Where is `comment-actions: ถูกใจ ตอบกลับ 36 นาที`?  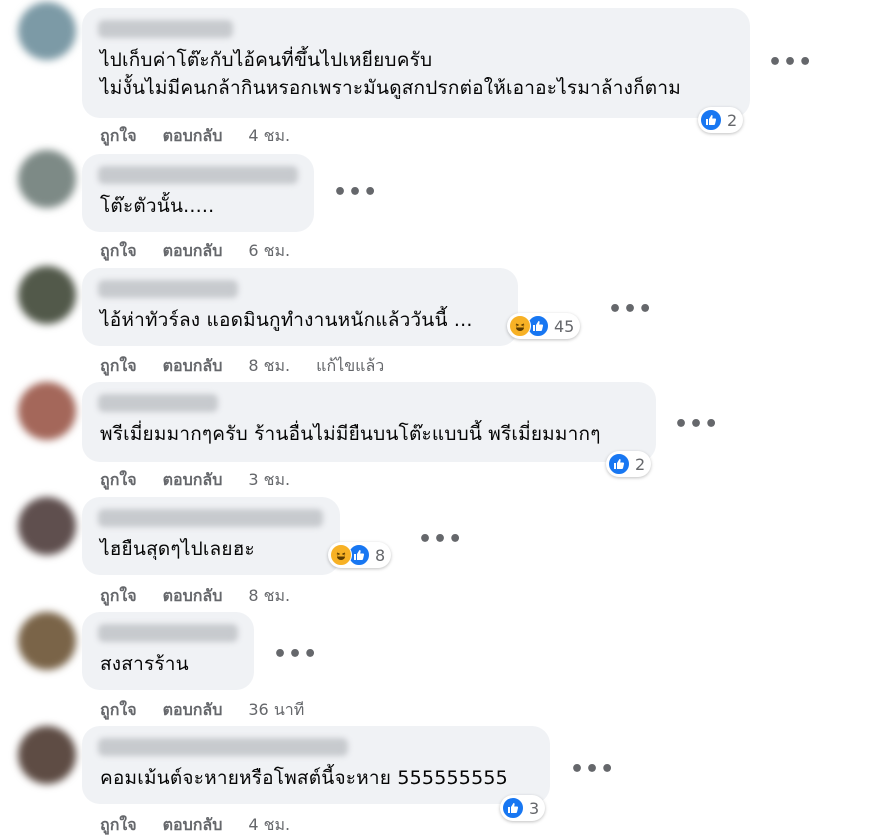
comment-actions: ถูกใจ ตอบกลับ 36 นาที is located at coordinates (215, 710).